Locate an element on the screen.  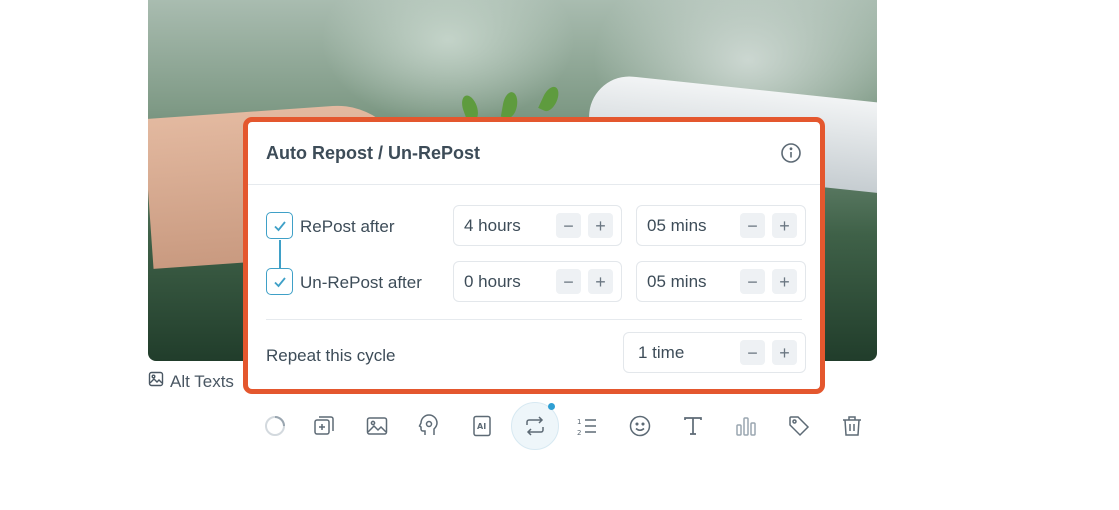
info-icon is located at coordinates (791, 153).